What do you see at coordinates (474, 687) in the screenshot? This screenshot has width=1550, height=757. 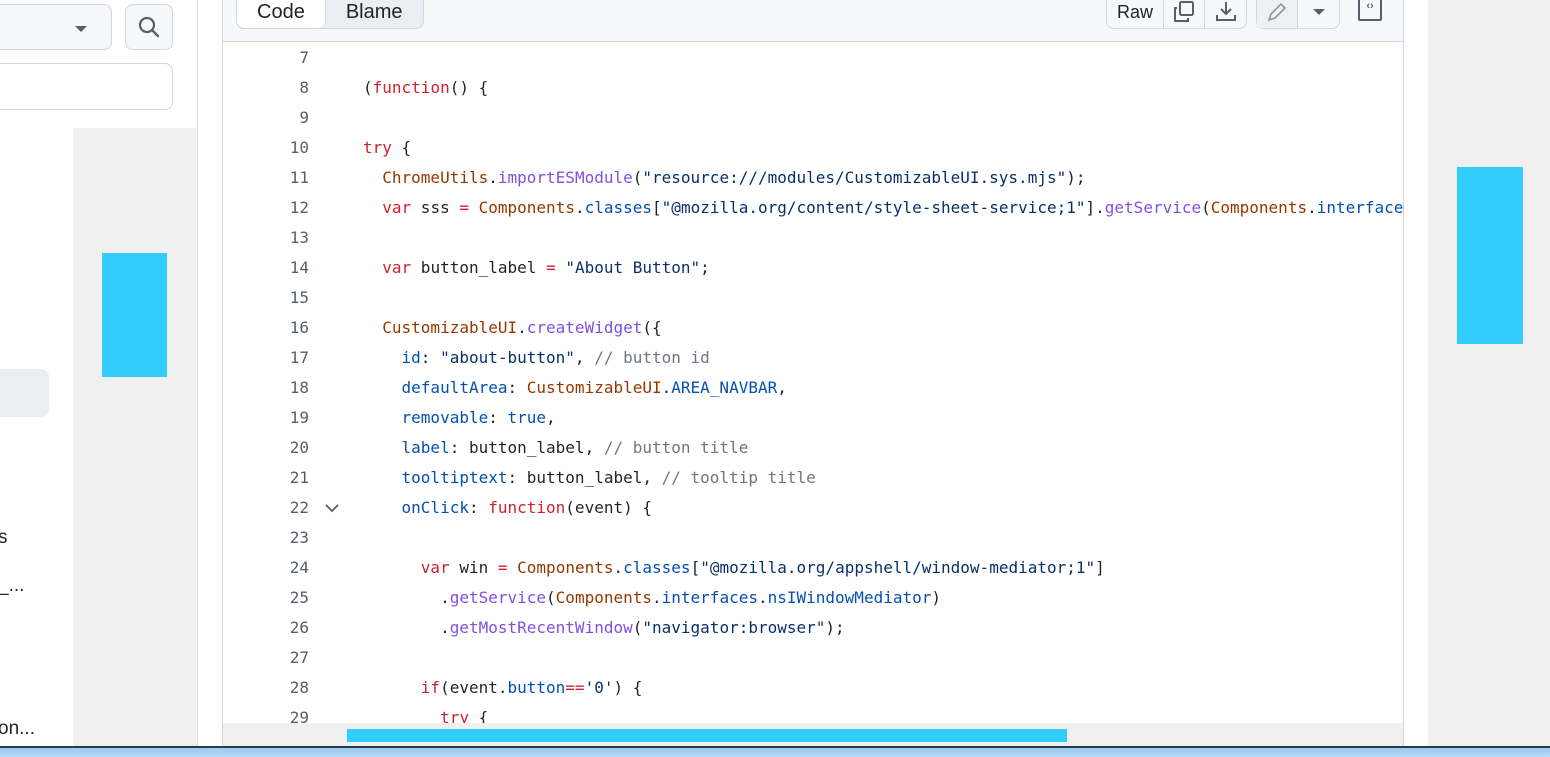 I see `code-token: (event.` at bounding box center [474, 687].